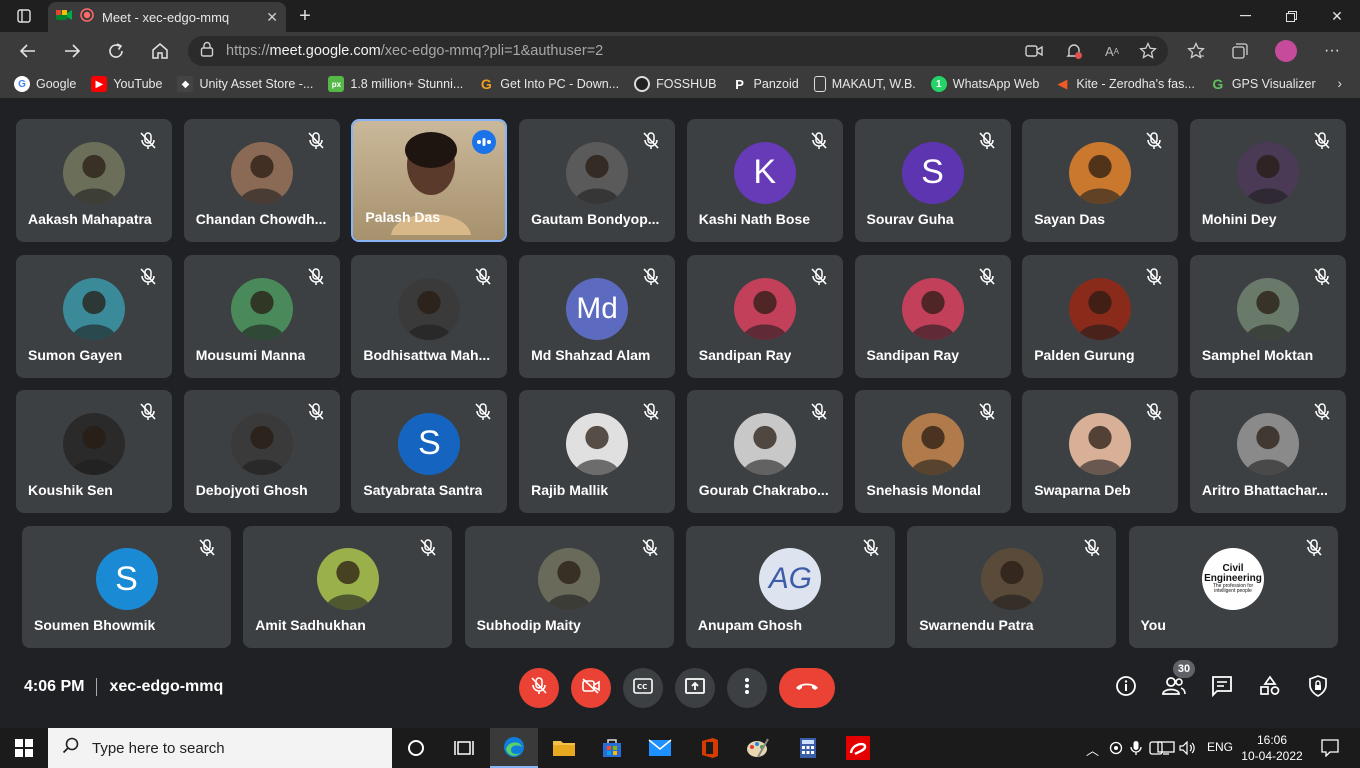  What do you see at coordinates (747, 688) in the screenshot?
I see `more-options-button` at bounding box center [747, 688].